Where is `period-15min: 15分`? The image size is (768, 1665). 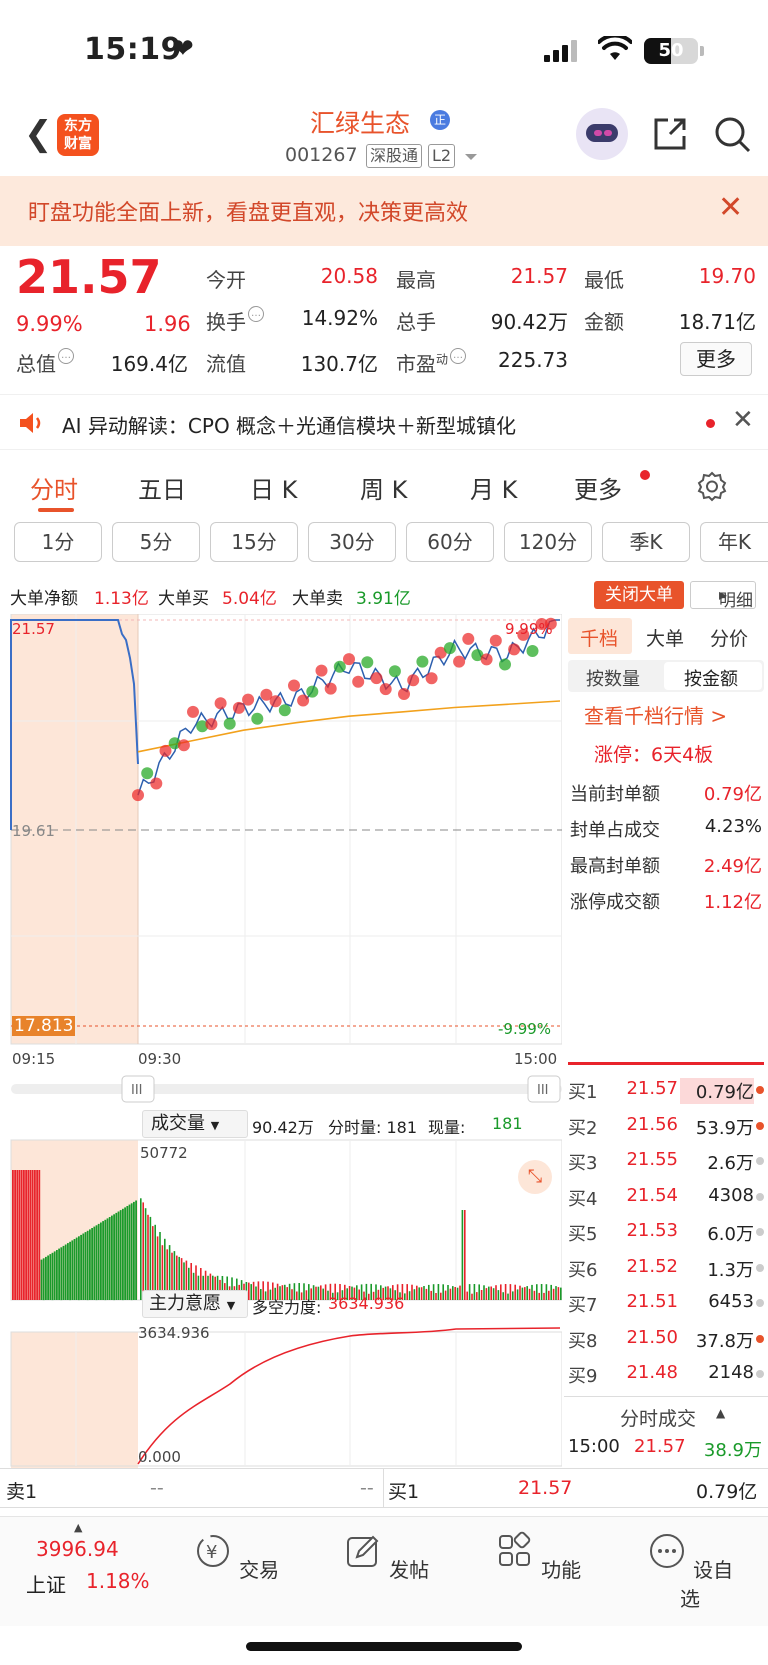
period-15min: 15分 is located at coordinates (254, 542).